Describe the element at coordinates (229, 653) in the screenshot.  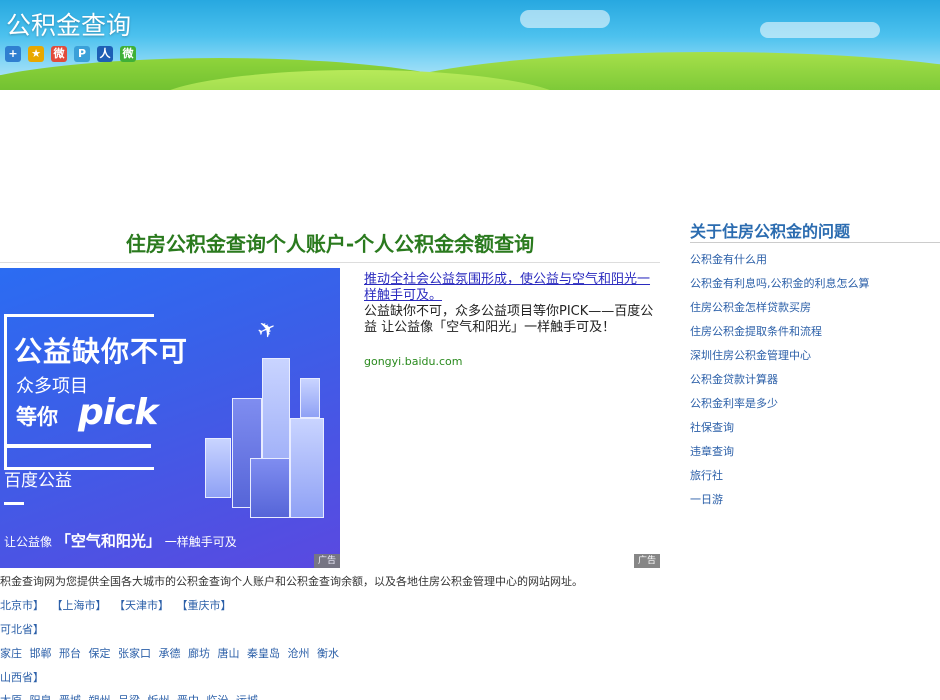
I see `city-link: 唐山` at that location.